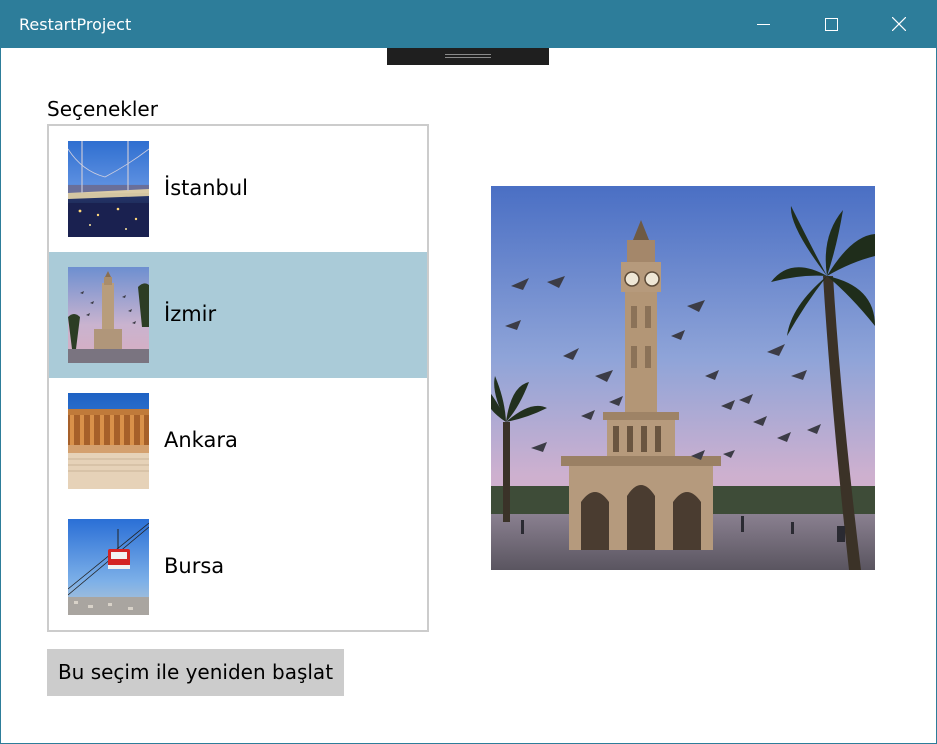  I want to click on minimize-icon, so click(763, 24).